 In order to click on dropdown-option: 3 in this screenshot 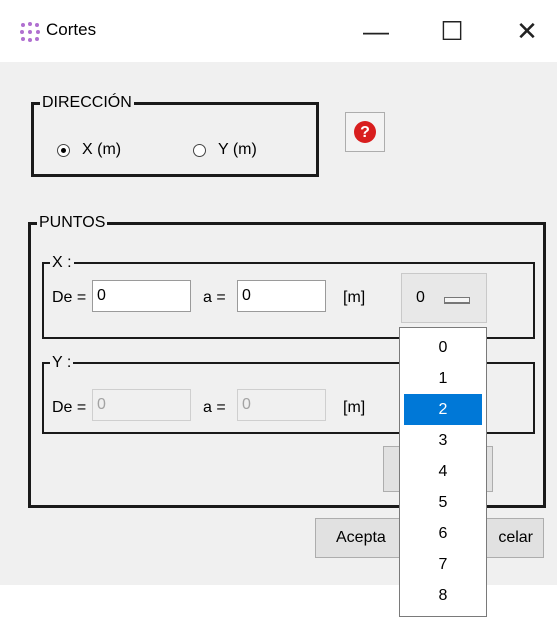, I will do `click(443, 440)`.